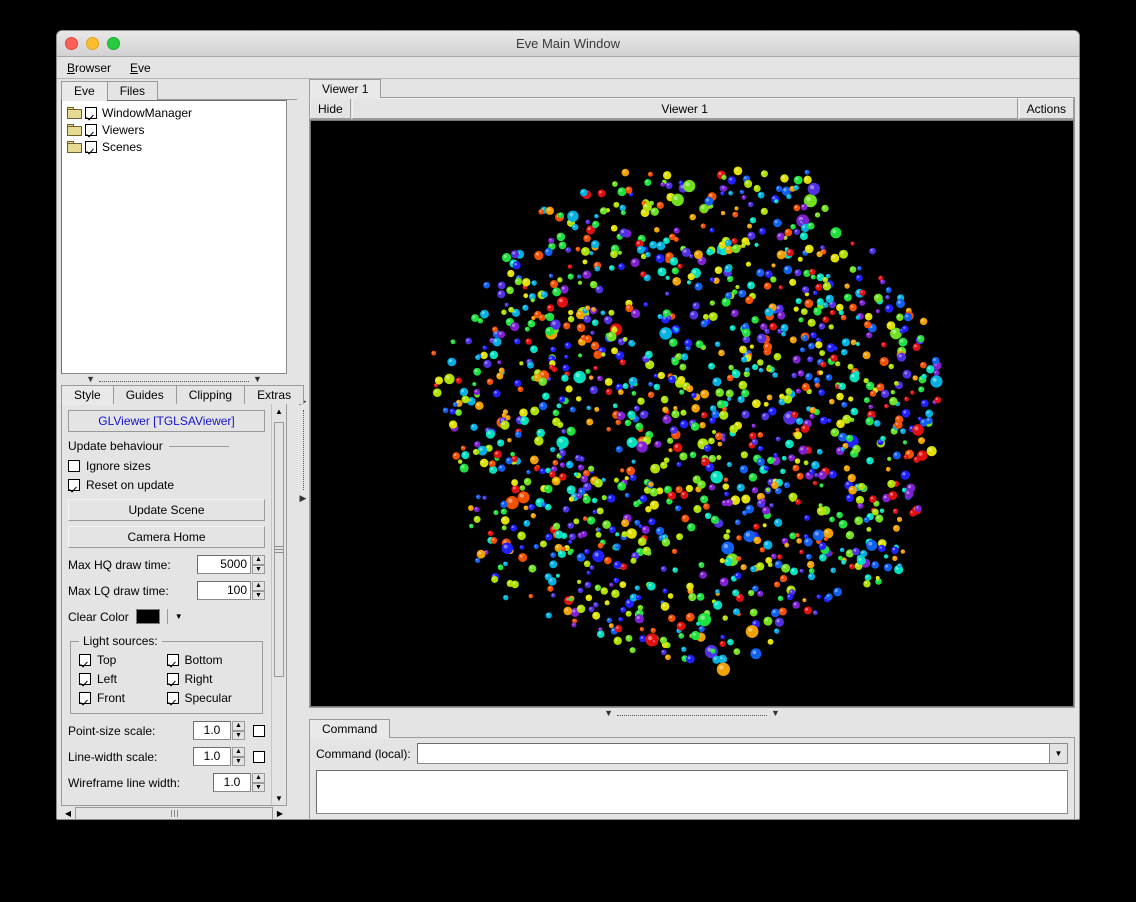 This screenshot has height=902, width=1136. Describe the element at coordinates (132, 90) in the screenshot. I see `tab-files: Files` at that location.